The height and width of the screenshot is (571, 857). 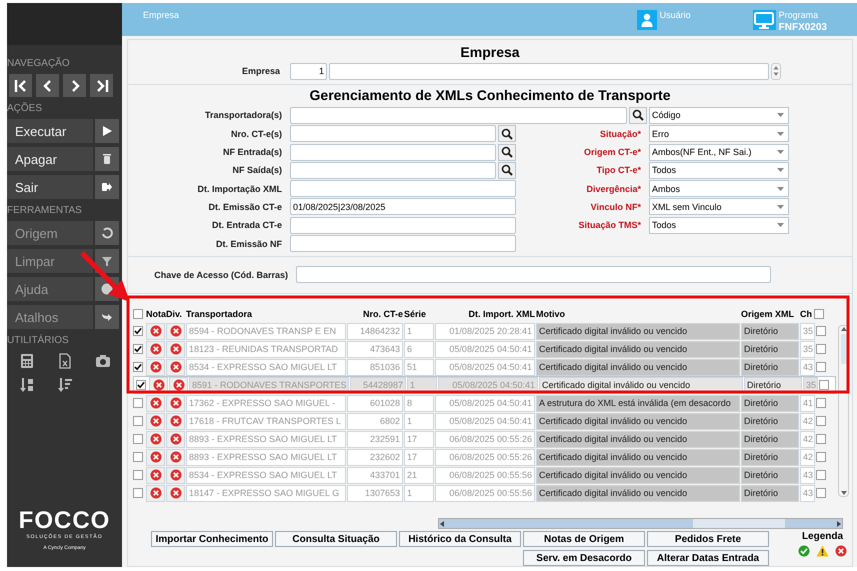 I want to click on table-cell: 43, so click(x=807, y=367).